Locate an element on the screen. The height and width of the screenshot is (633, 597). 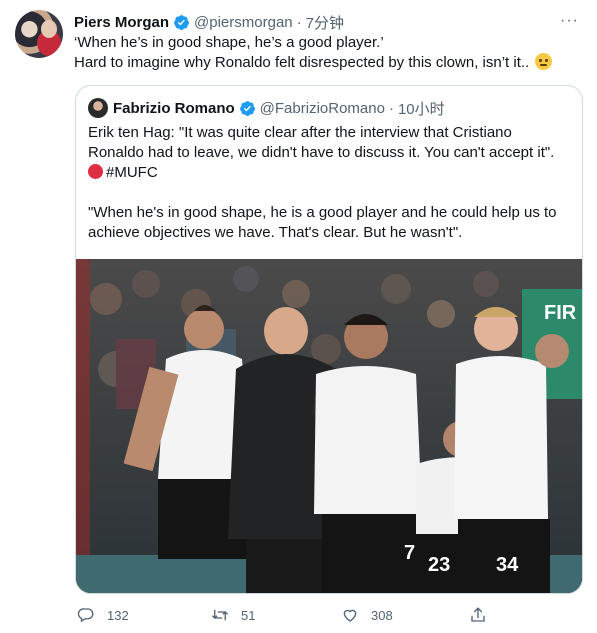
shirt-number-23: 23 is located at coordinates (439, 565).